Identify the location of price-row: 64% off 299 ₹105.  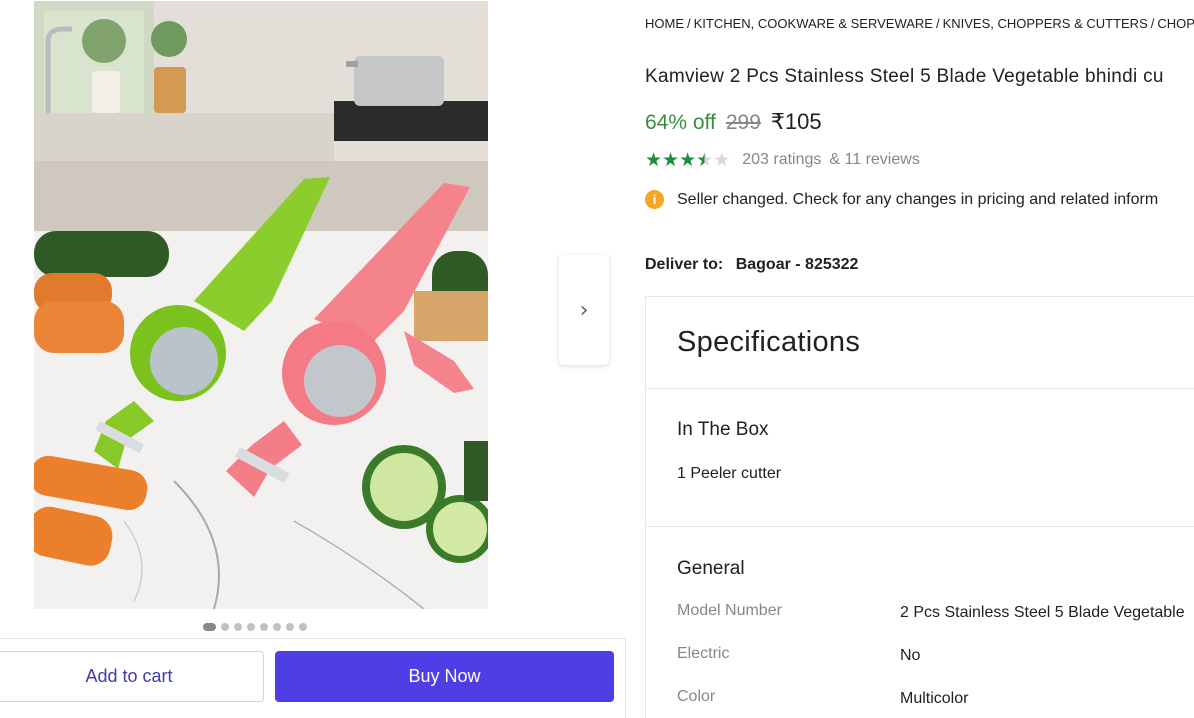
(733, 122).